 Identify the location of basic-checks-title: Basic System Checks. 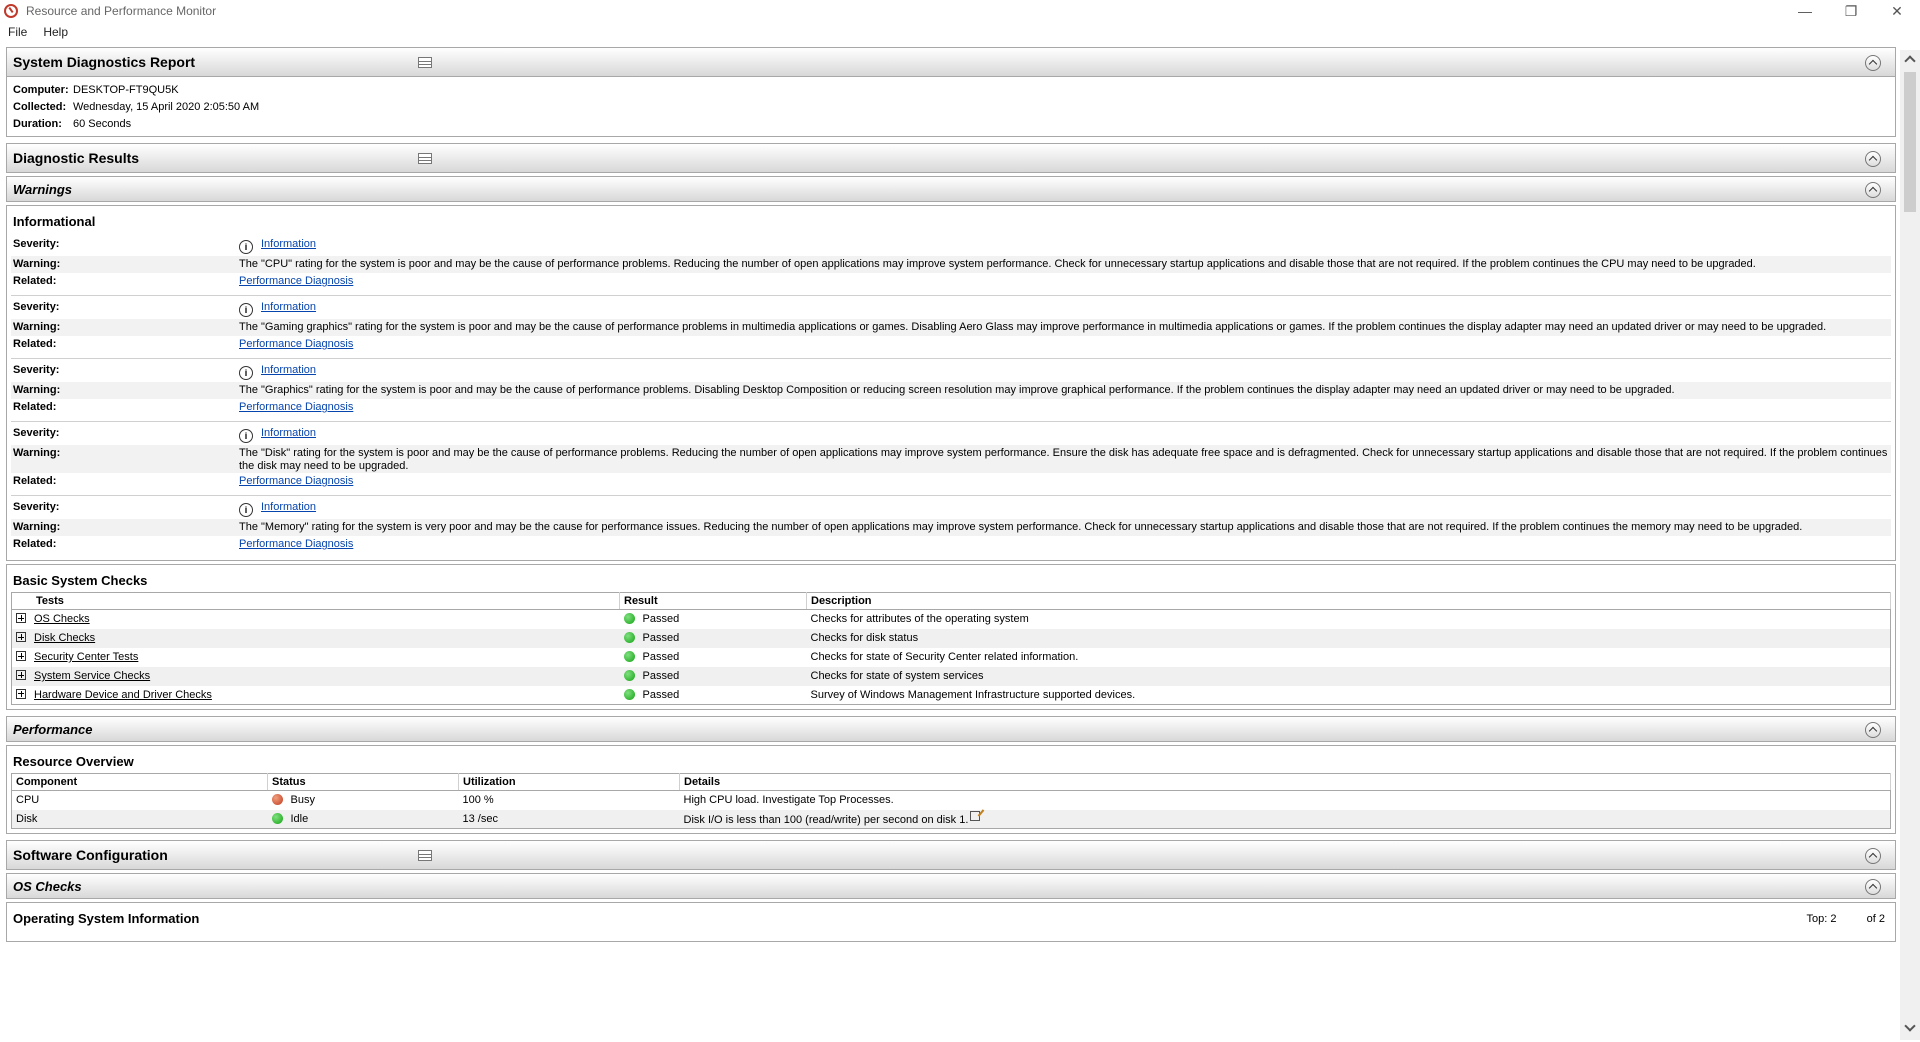
(80, 580).